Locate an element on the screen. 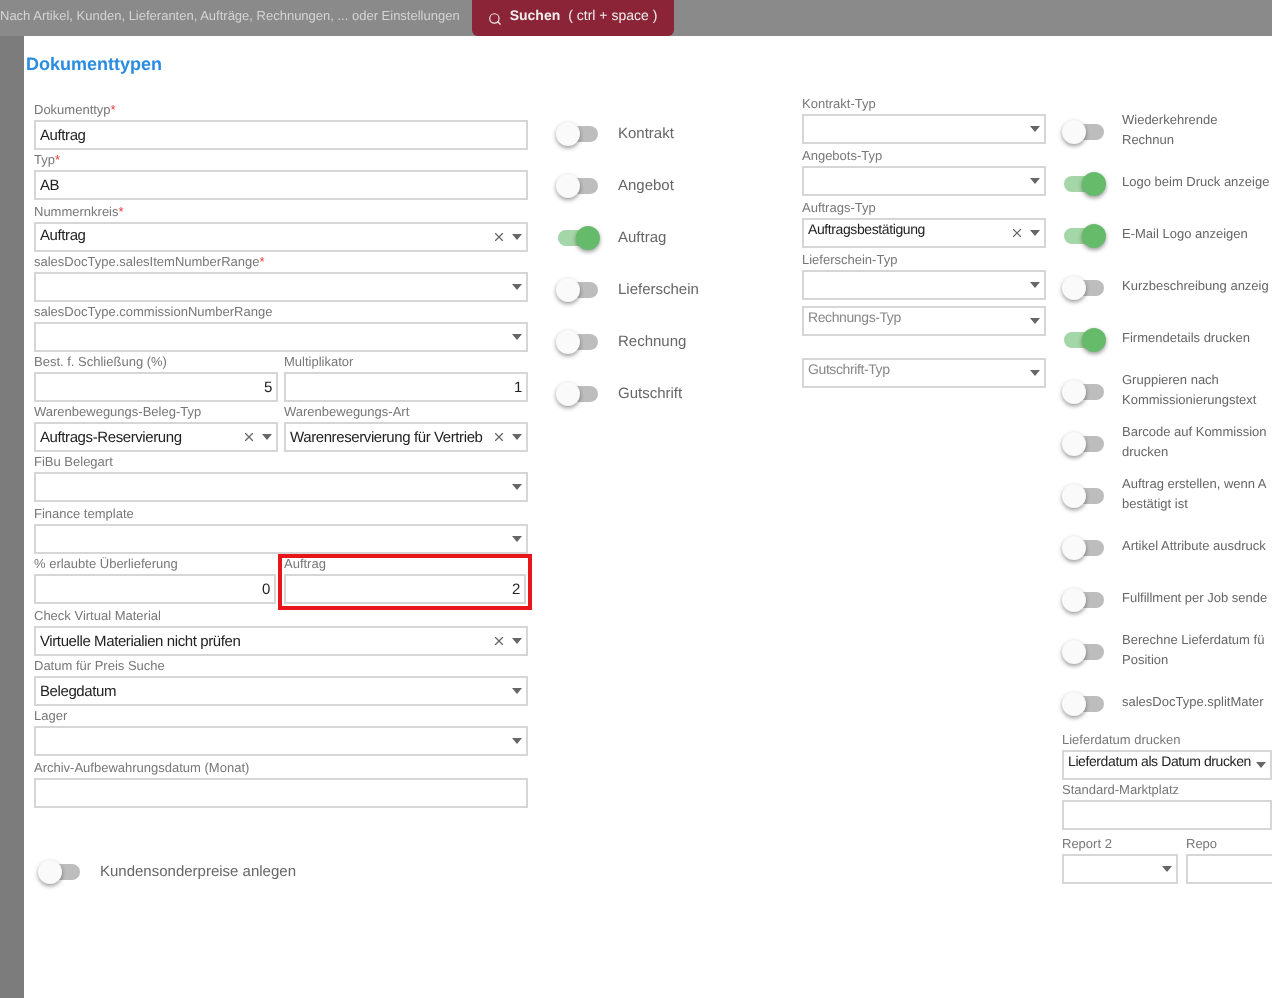 The width and height of the screenshot is (1272, 998). search-icon is located at coordinates (494, 18).